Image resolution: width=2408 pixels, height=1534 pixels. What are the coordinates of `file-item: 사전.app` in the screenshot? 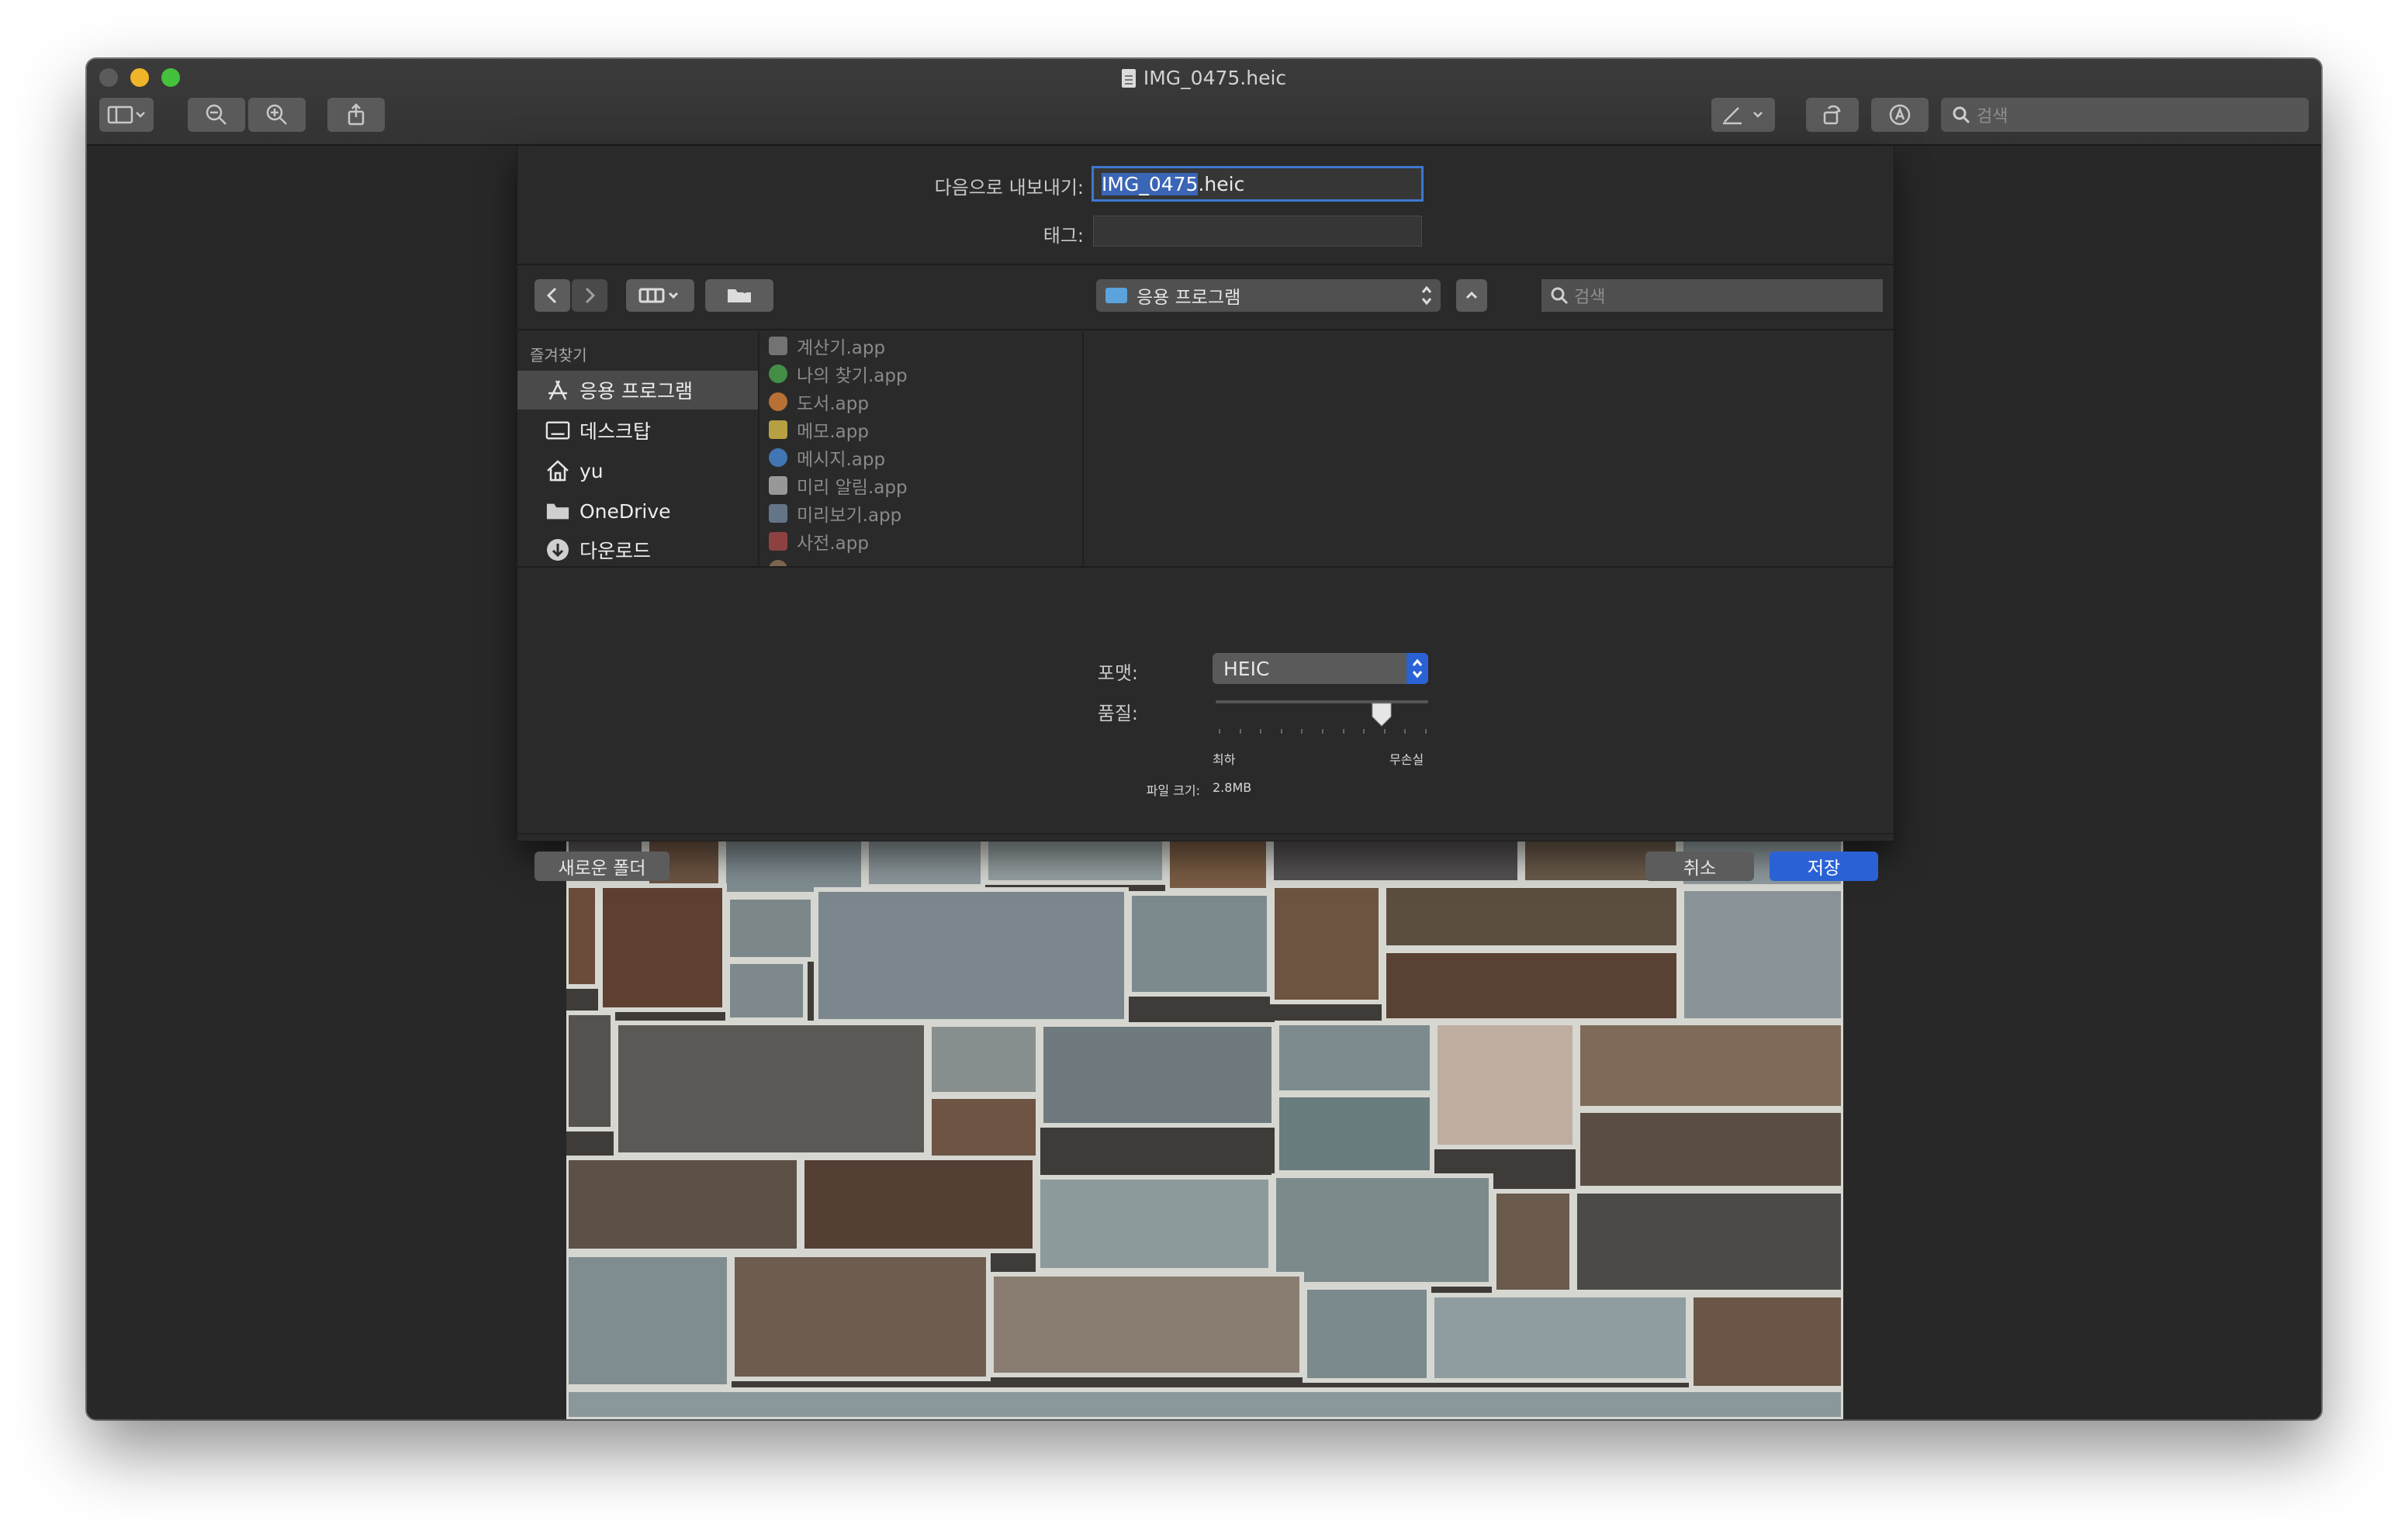 It's located at (819, 541).